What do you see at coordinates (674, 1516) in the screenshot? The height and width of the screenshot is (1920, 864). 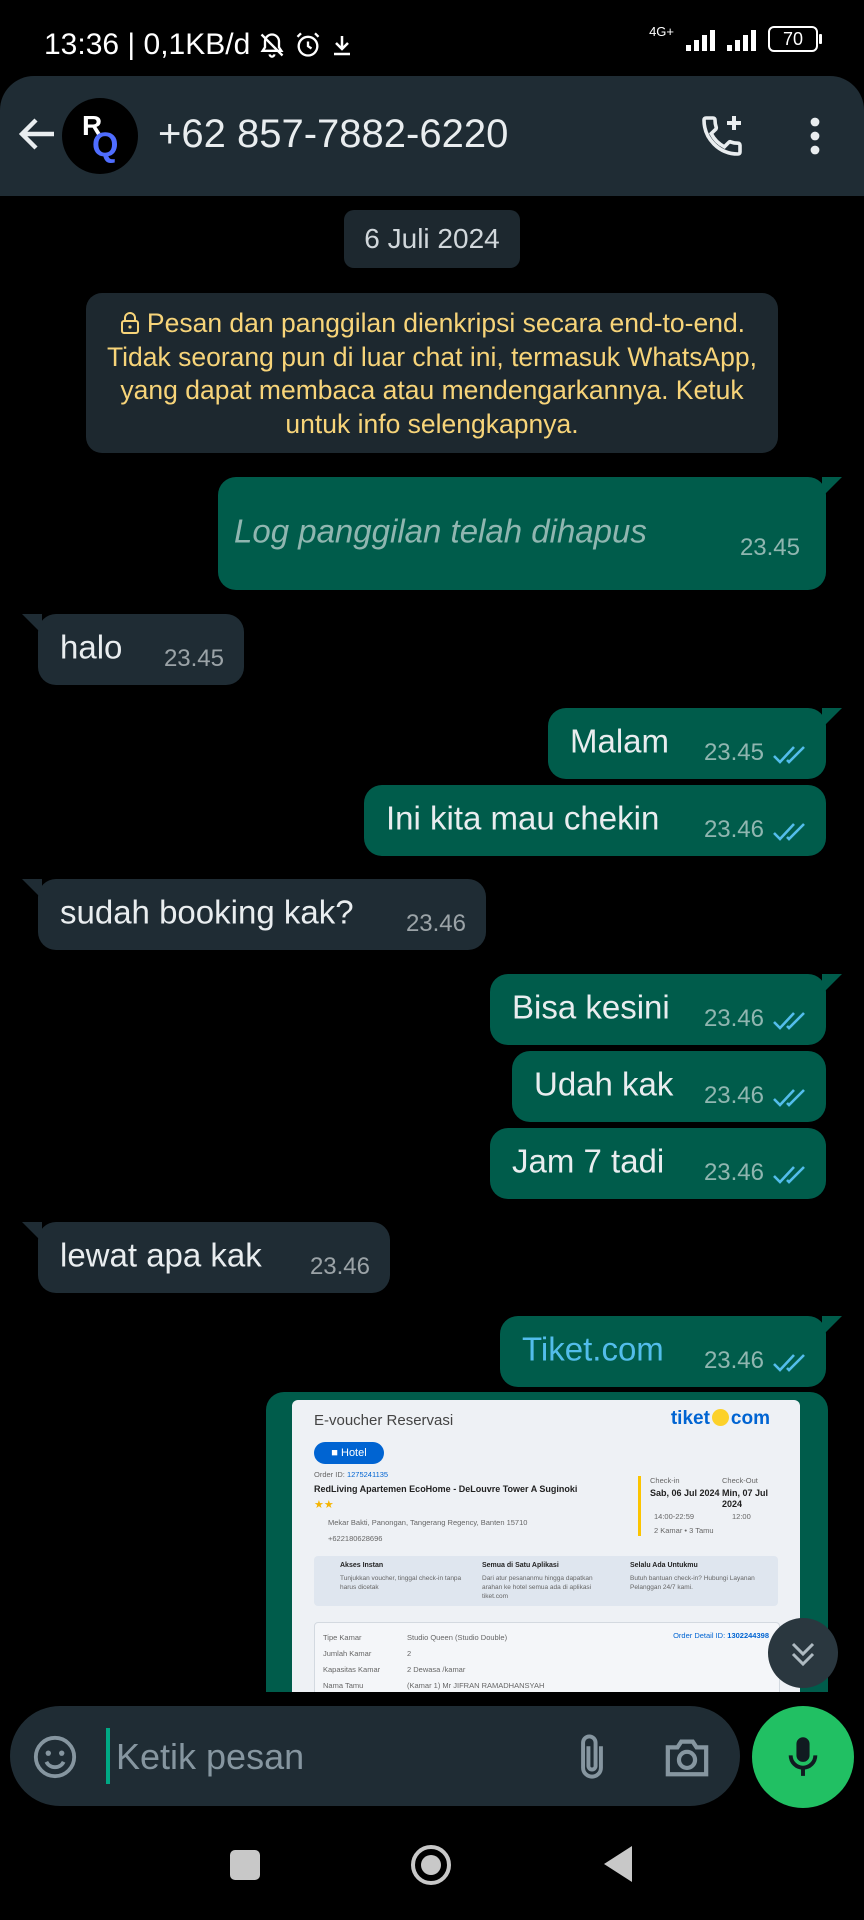 I see `checkin-time: 14:00-22:59` at bounding box center [674, 1516].